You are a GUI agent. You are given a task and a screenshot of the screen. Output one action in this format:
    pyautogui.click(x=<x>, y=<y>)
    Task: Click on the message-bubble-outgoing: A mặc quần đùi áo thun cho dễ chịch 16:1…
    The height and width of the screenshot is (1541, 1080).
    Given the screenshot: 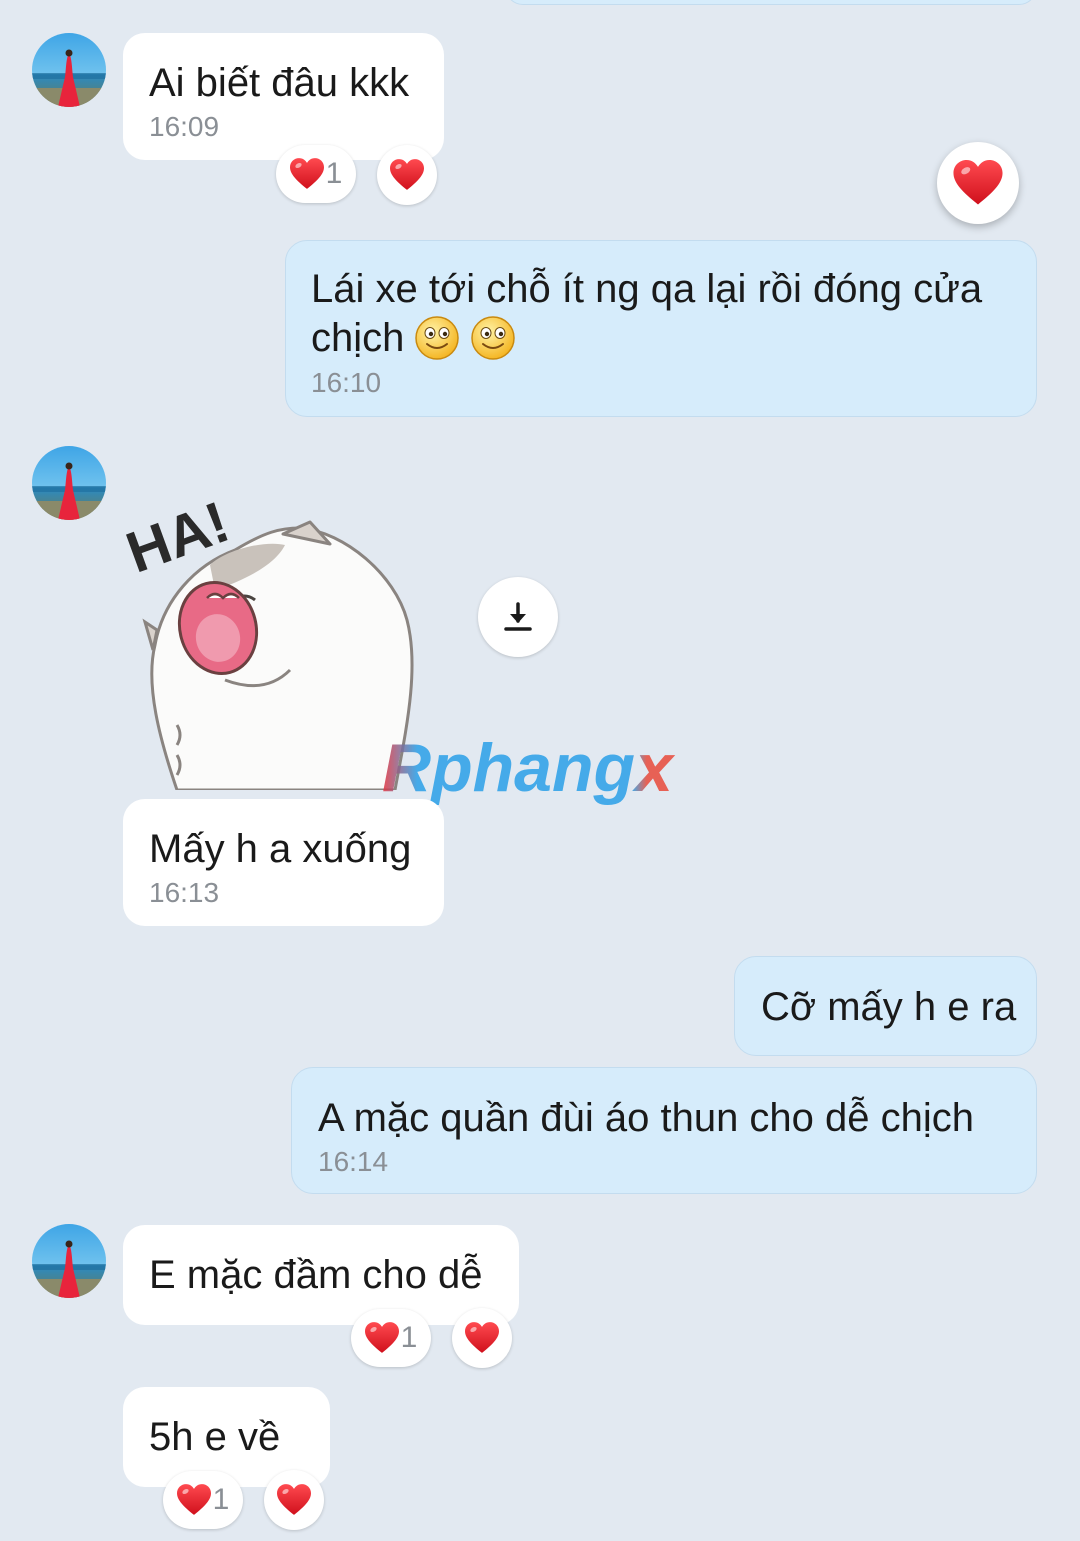 What is the action you would take?
    pyautogui.click(x=664, y=1130)
    